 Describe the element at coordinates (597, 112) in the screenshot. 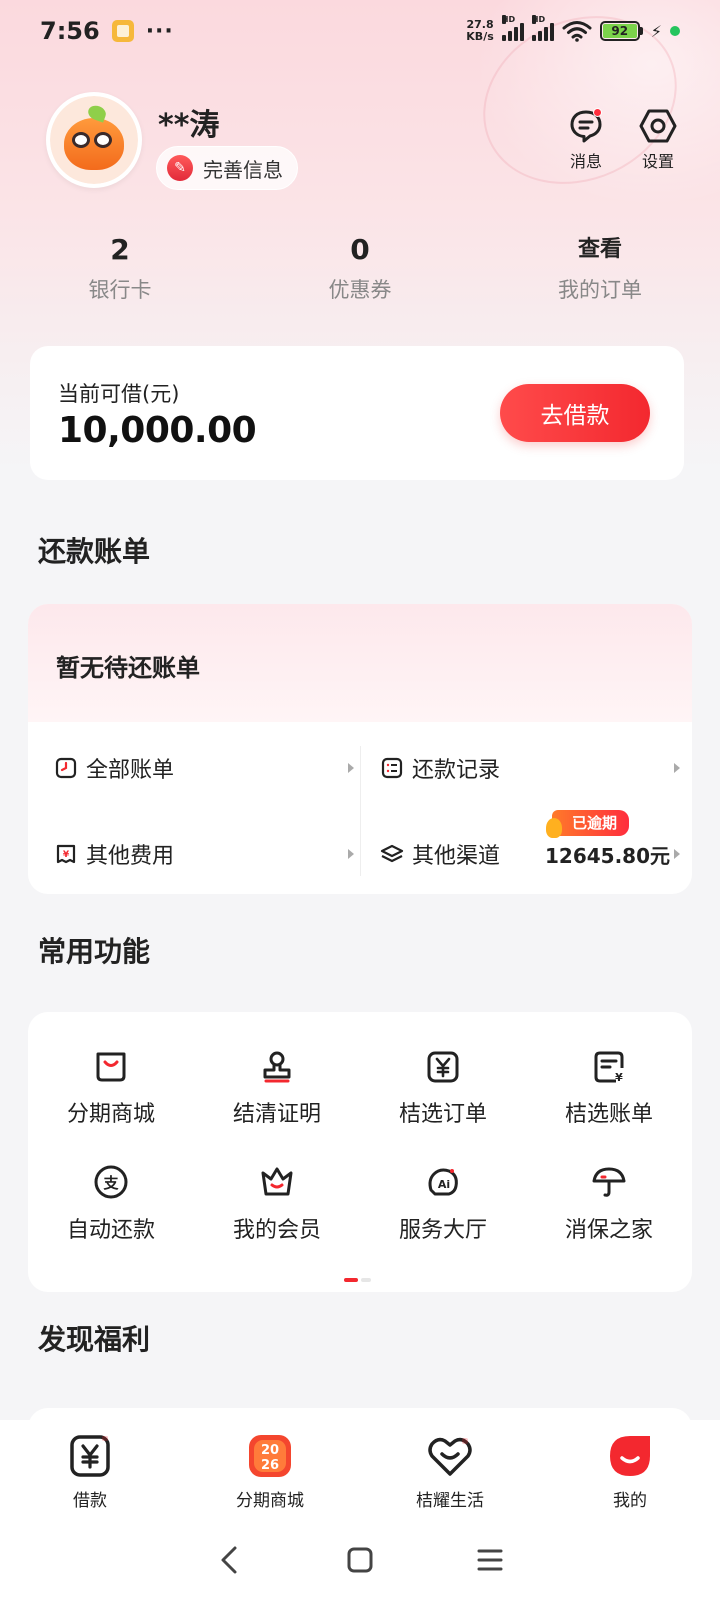

I see `unread-dot` at that location.